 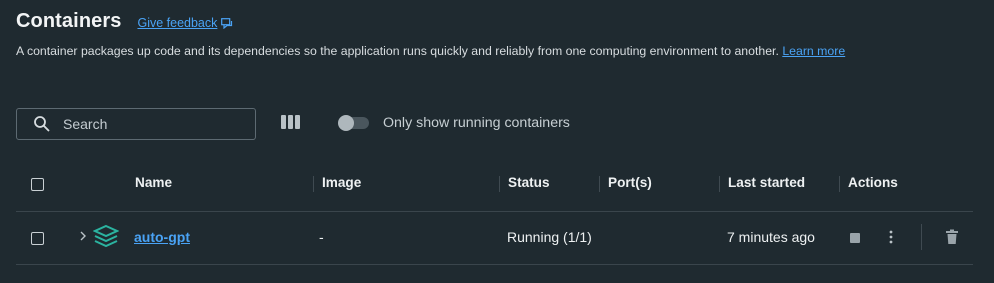 What do you see at coordinates (153, 182) in the screenshot?
I see `column-header-name: Name` at bounding box center [153, 182].